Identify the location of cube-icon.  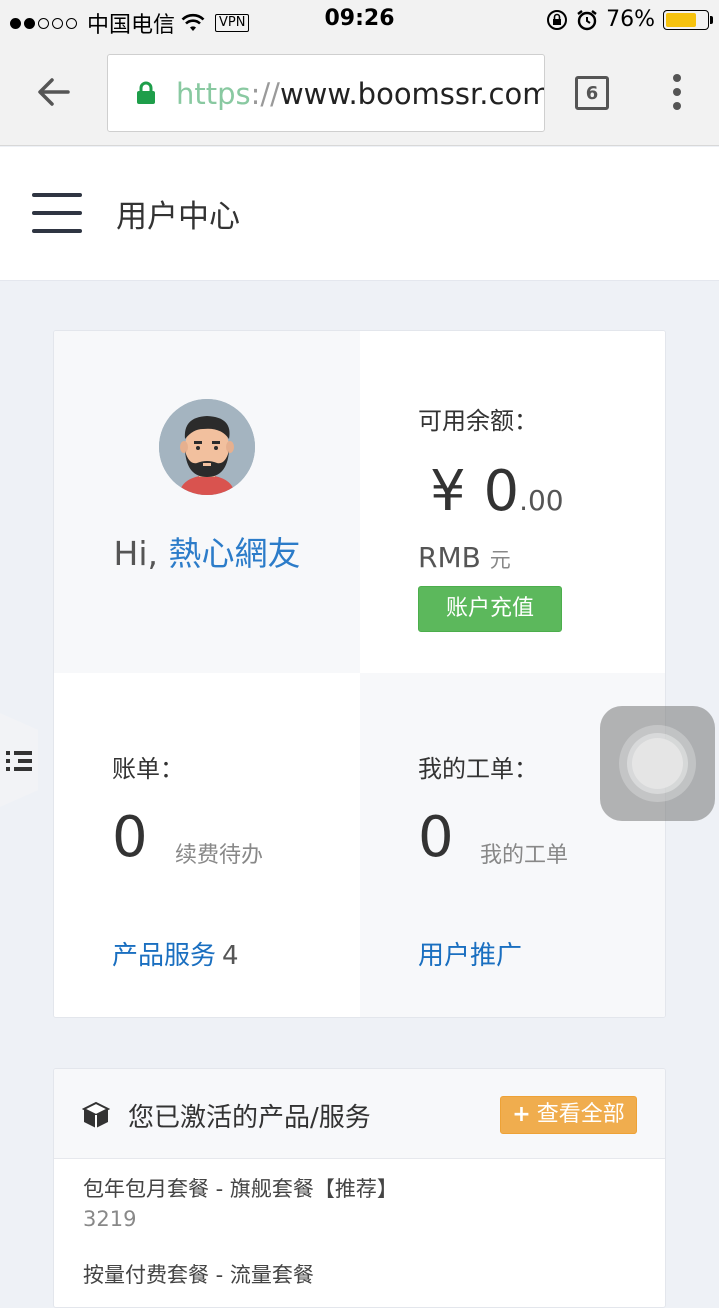
(96, 1114).